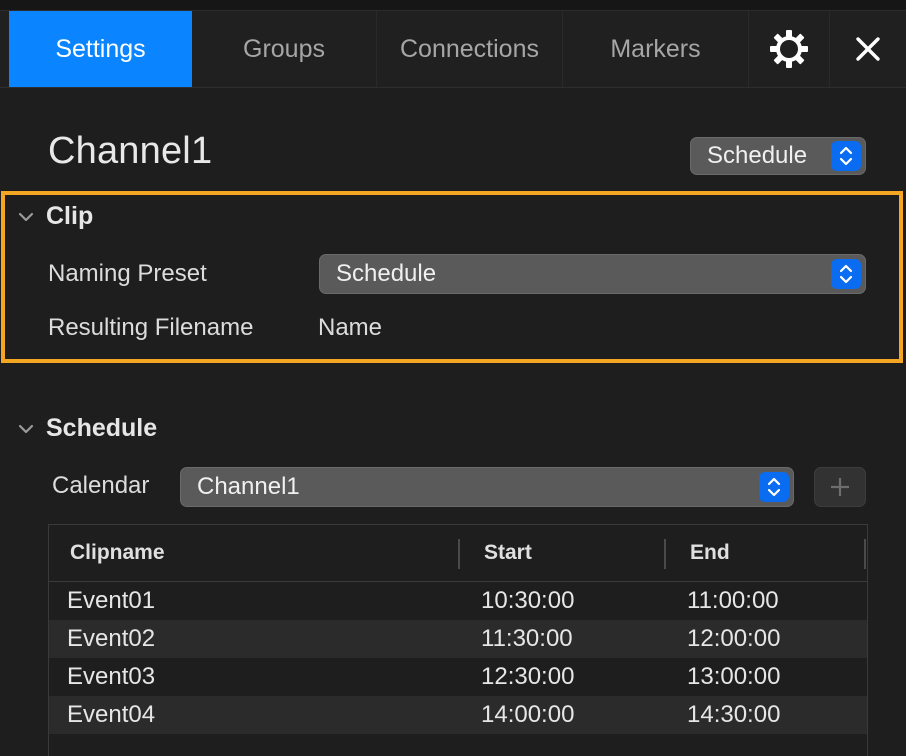 This screenshot has height=756, width=906. What do you see at coordinates (70, 216) in the screenshot?
I see `clip-section-title: Clip` at bounding box center [70, 216].